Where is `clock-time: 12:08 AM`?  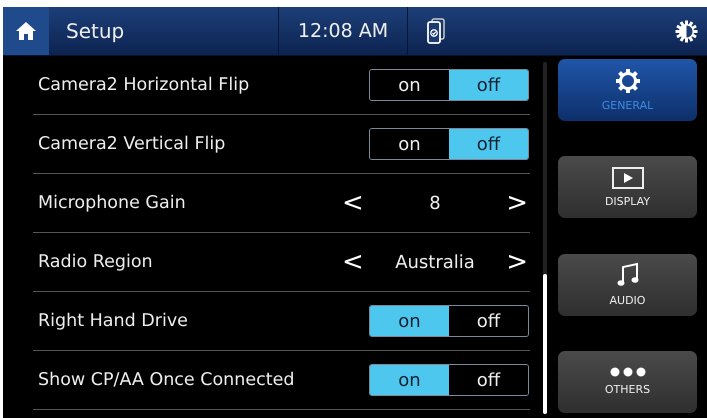 clock-time: 12:08 AM is located at coordinates (343, 31).